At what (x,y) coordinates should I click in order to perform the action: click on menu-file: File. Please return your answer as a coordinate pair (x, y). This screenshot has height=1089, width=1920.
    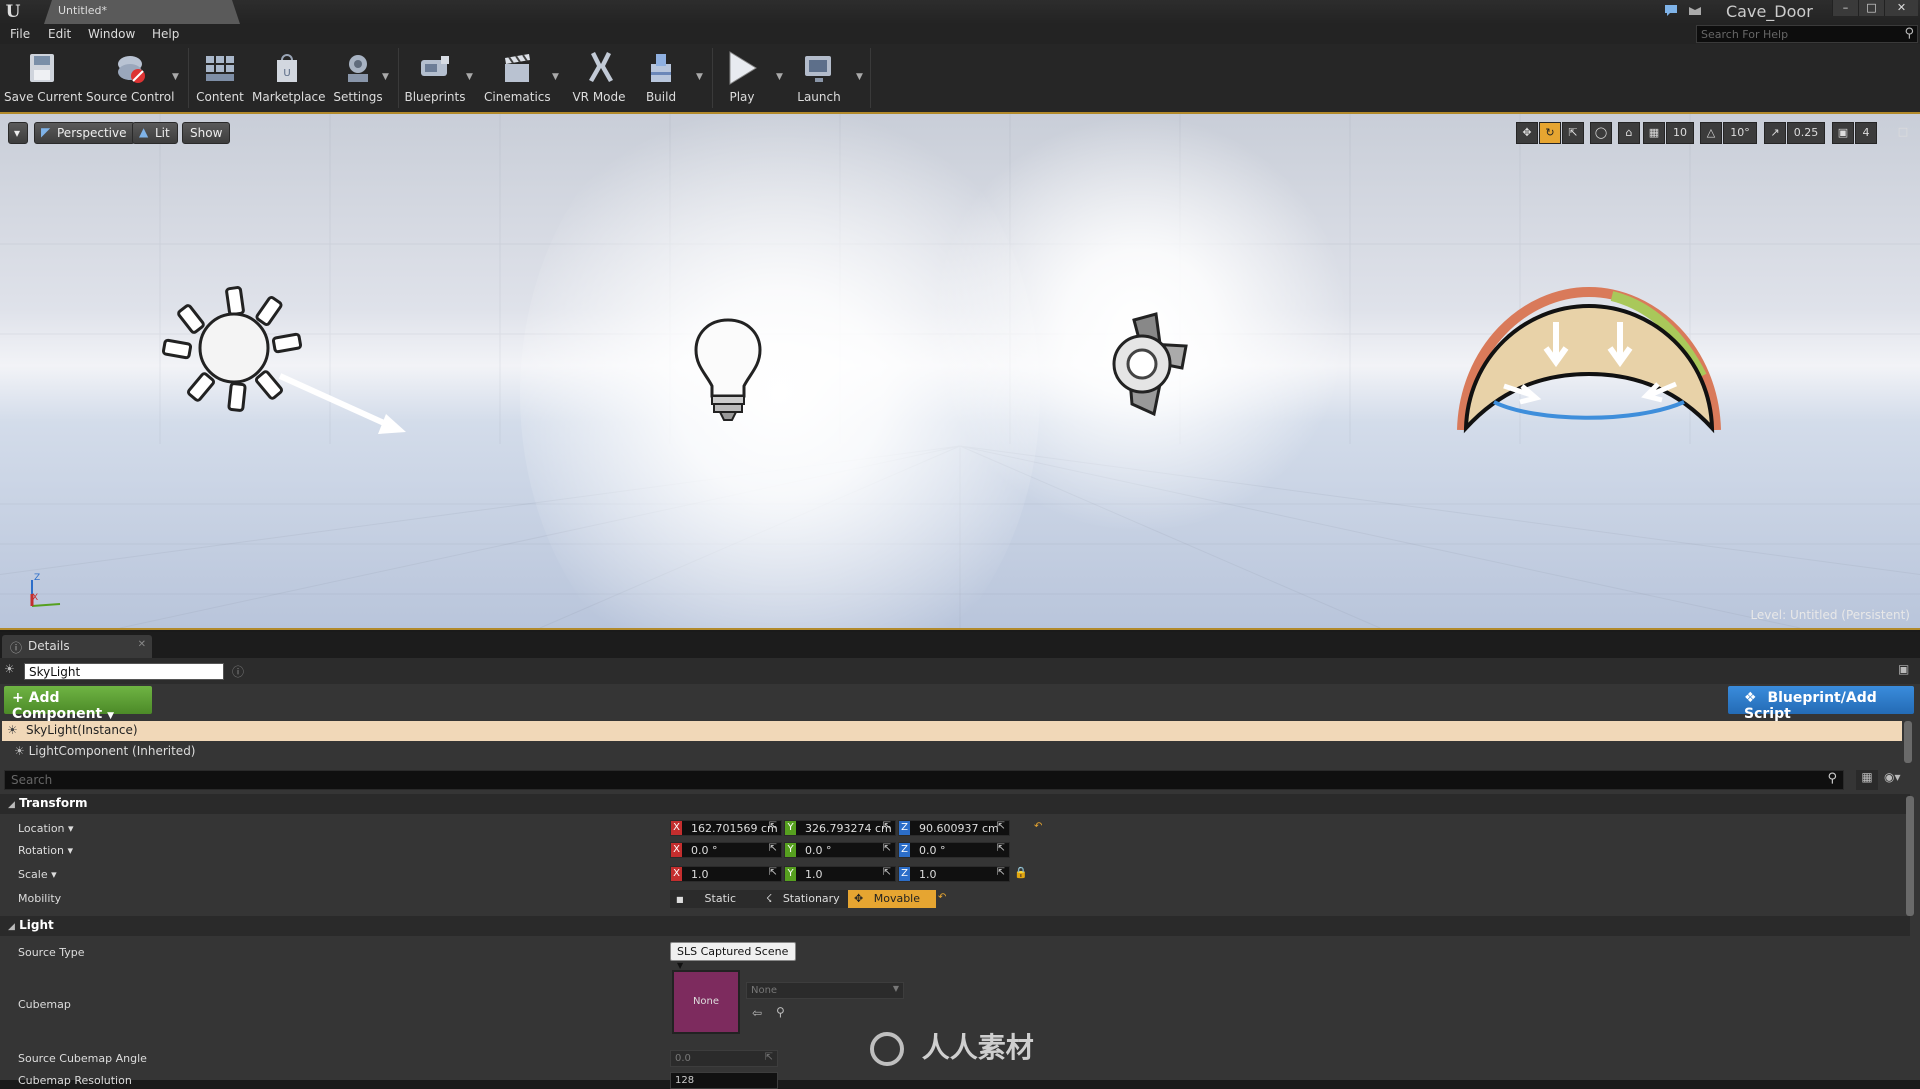
    Looking at the image, I should click on (20, 34).